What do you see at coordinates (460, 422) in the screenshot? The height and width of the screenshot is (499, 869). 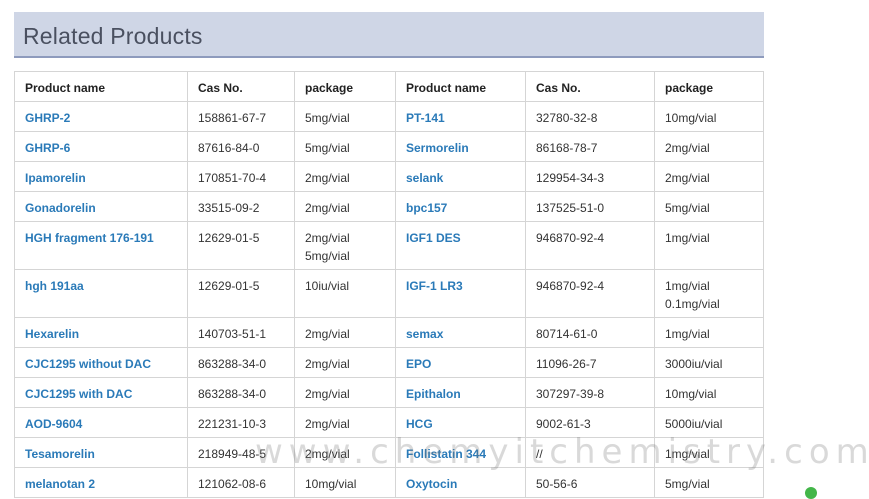 I see `product-name-cell: HCG` at bounding box center [460, 422].